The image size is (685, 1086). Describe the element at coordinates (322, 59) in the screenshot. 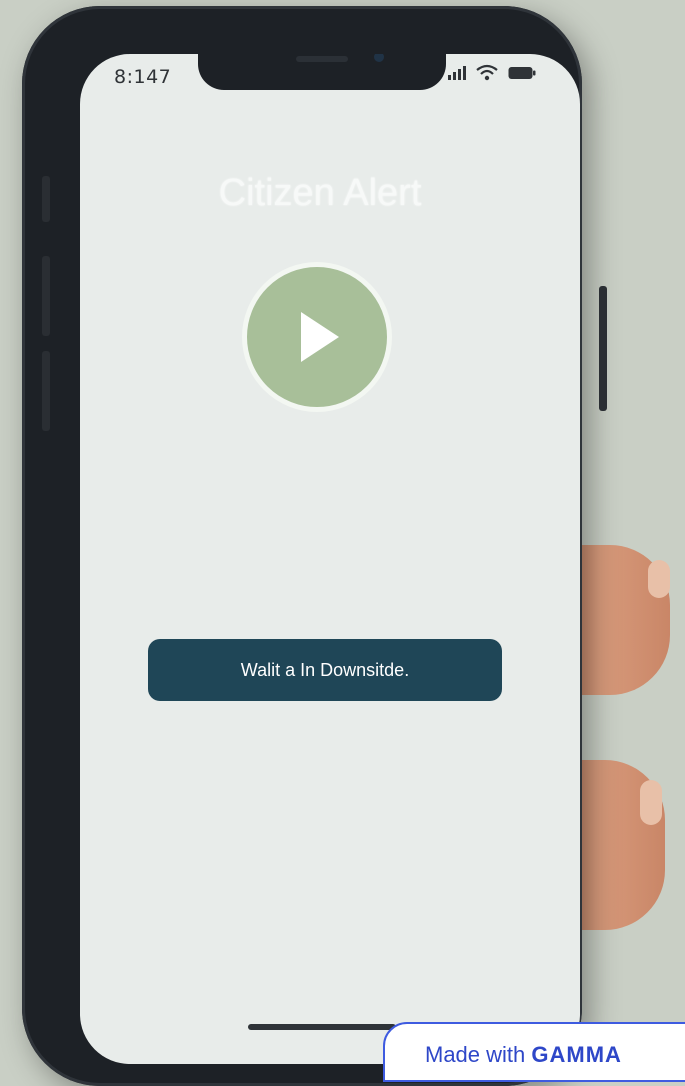

I see `speaker-grille` at that location.